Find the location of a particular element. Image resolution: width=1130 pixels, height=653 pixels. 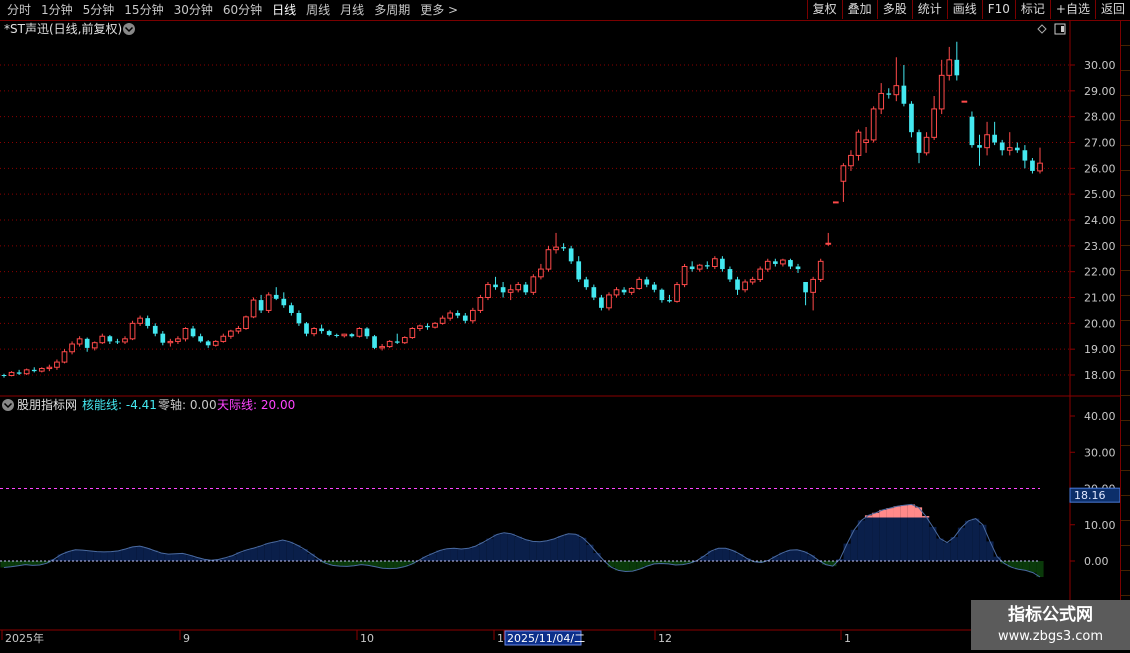

indicator-collapse-icon is located at coordinates (8, 405).